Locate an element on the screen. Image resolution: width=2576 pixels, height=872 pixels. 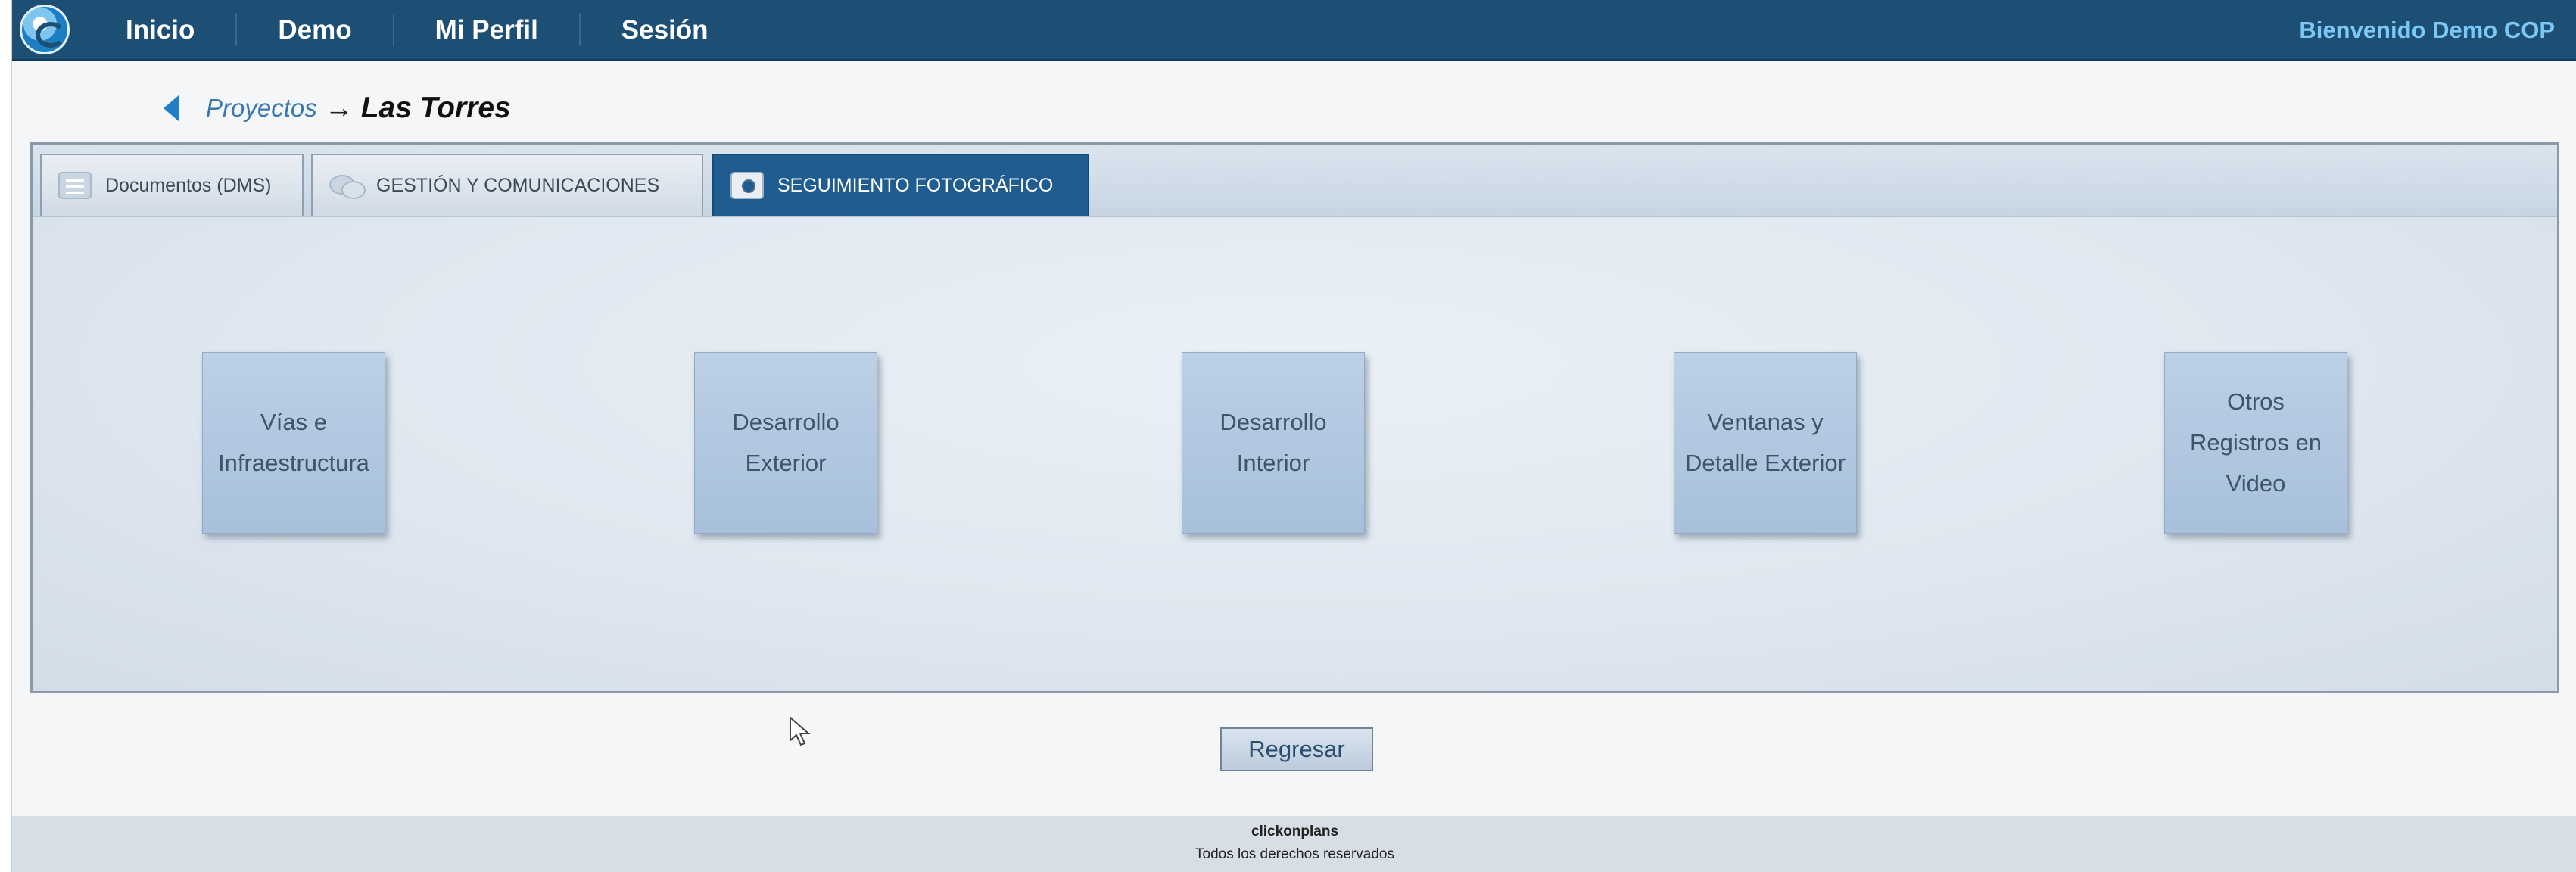
nav-item-inicio: Inicio is located at coordinates (170, 30).